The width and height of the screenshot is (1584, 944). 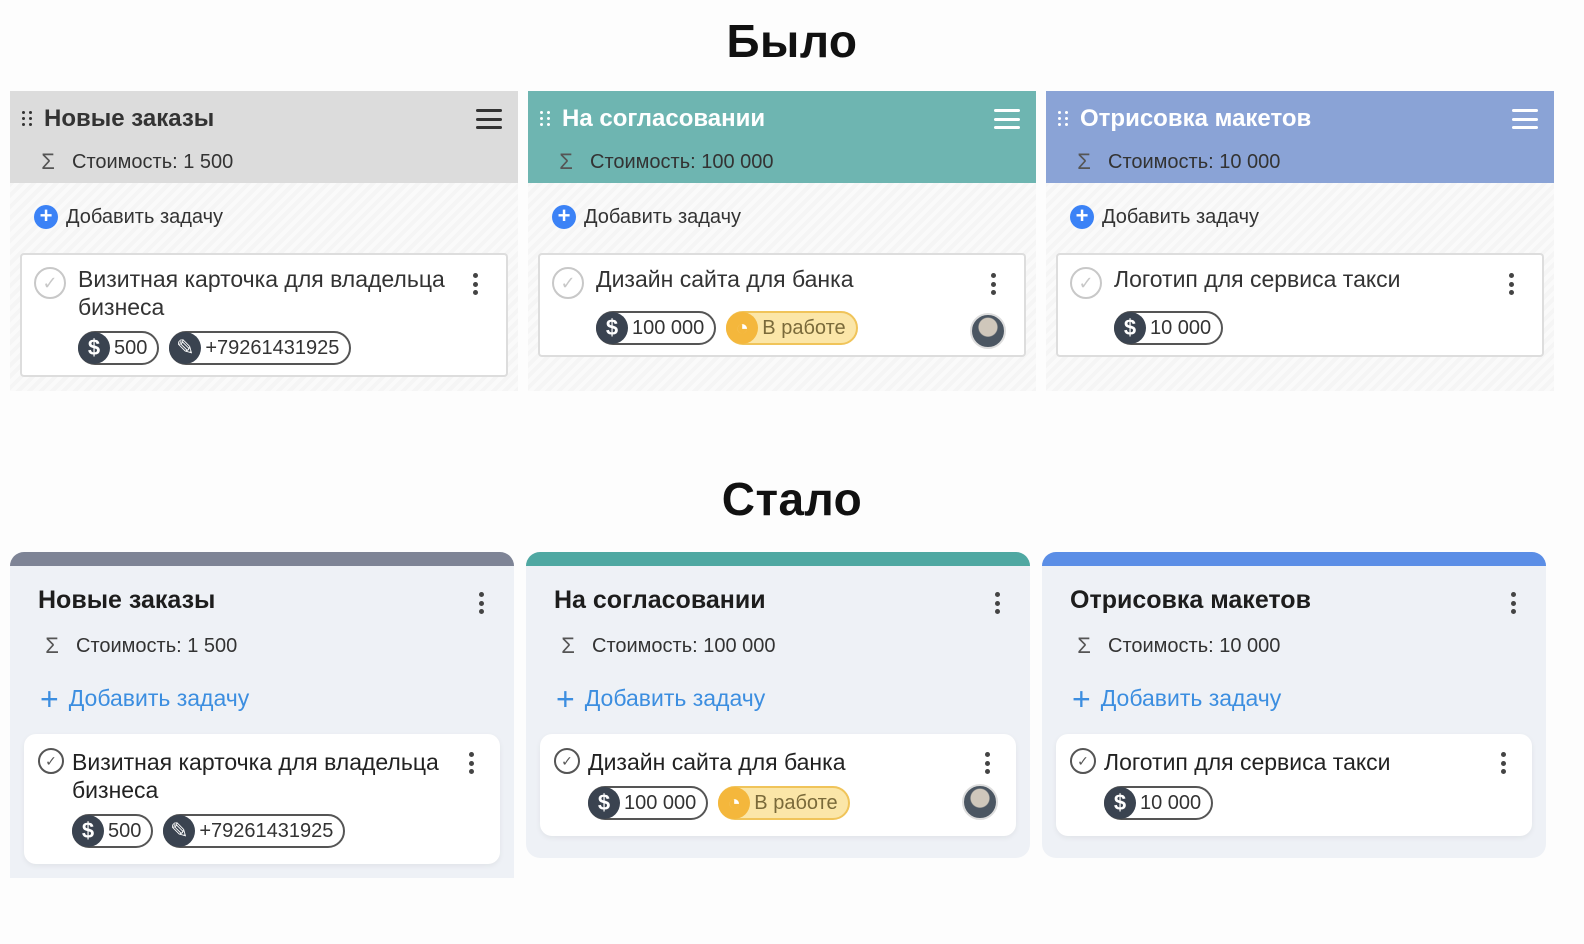 I want to click on before-heading: Было, so click(x=792, y=41).